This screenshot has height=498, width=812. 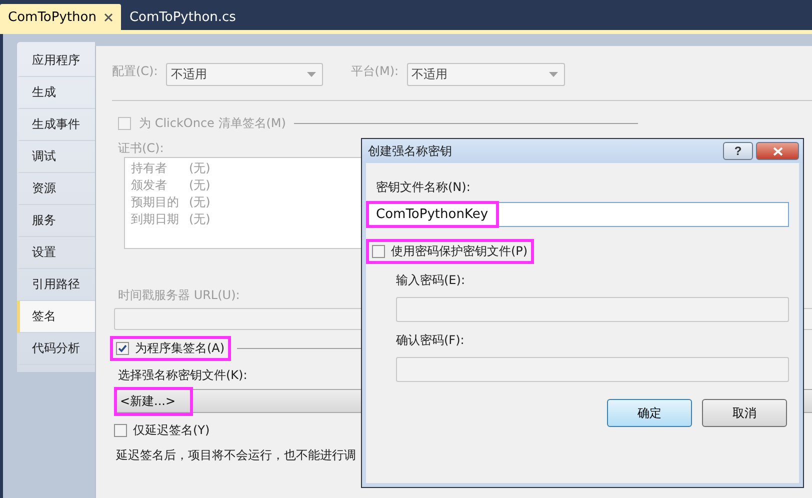 I want to click on field-label: 选择强名称密钥文件(K):, so click(x=183, y=375).